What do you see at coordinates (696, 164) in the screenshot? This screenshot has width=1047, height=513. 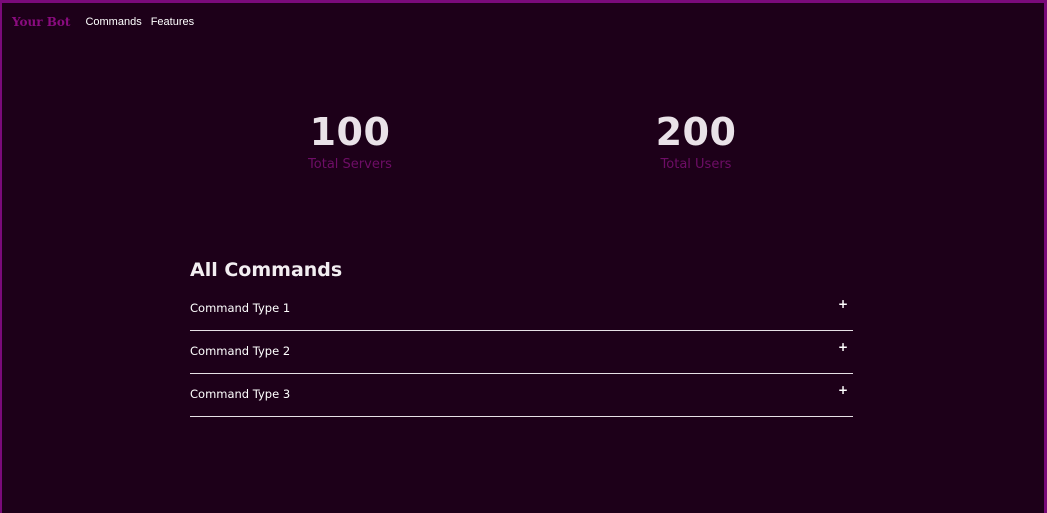 I see `stat-users-label: Total Users` at bounding box center [696, 164].